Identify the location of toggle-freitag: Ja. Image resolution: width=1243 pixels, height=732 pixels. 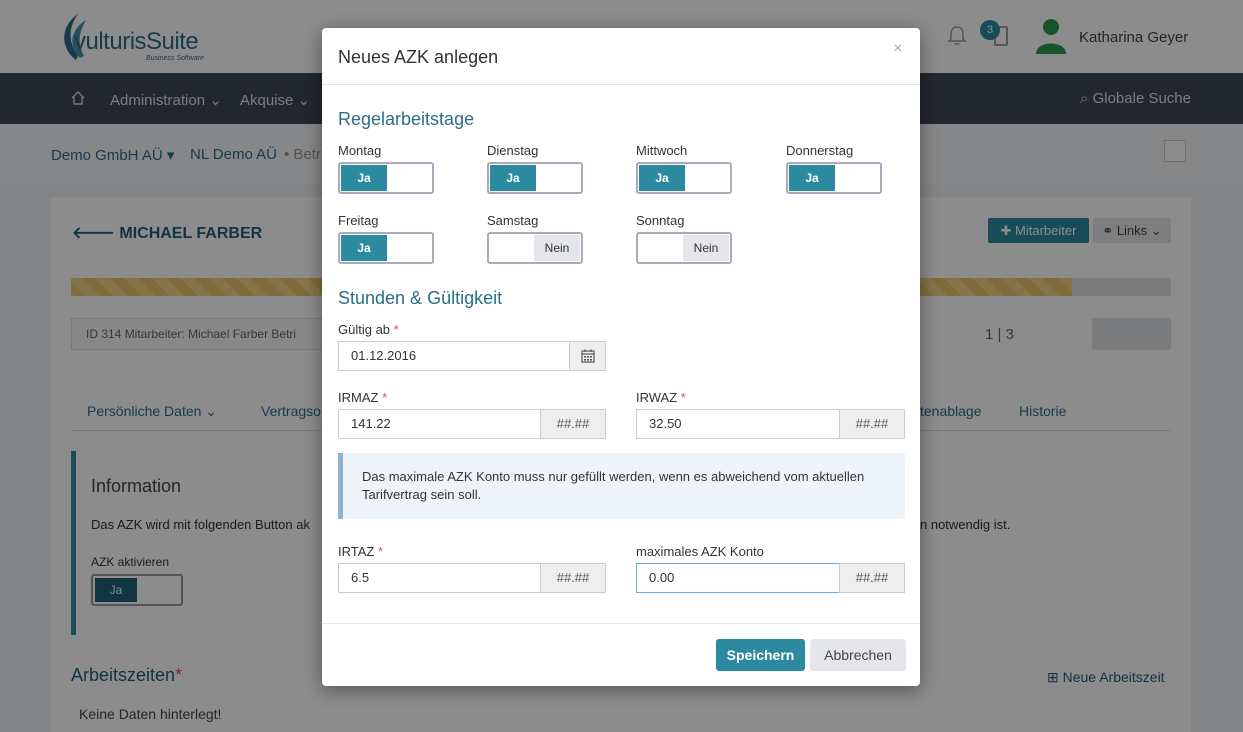
(386, 248).